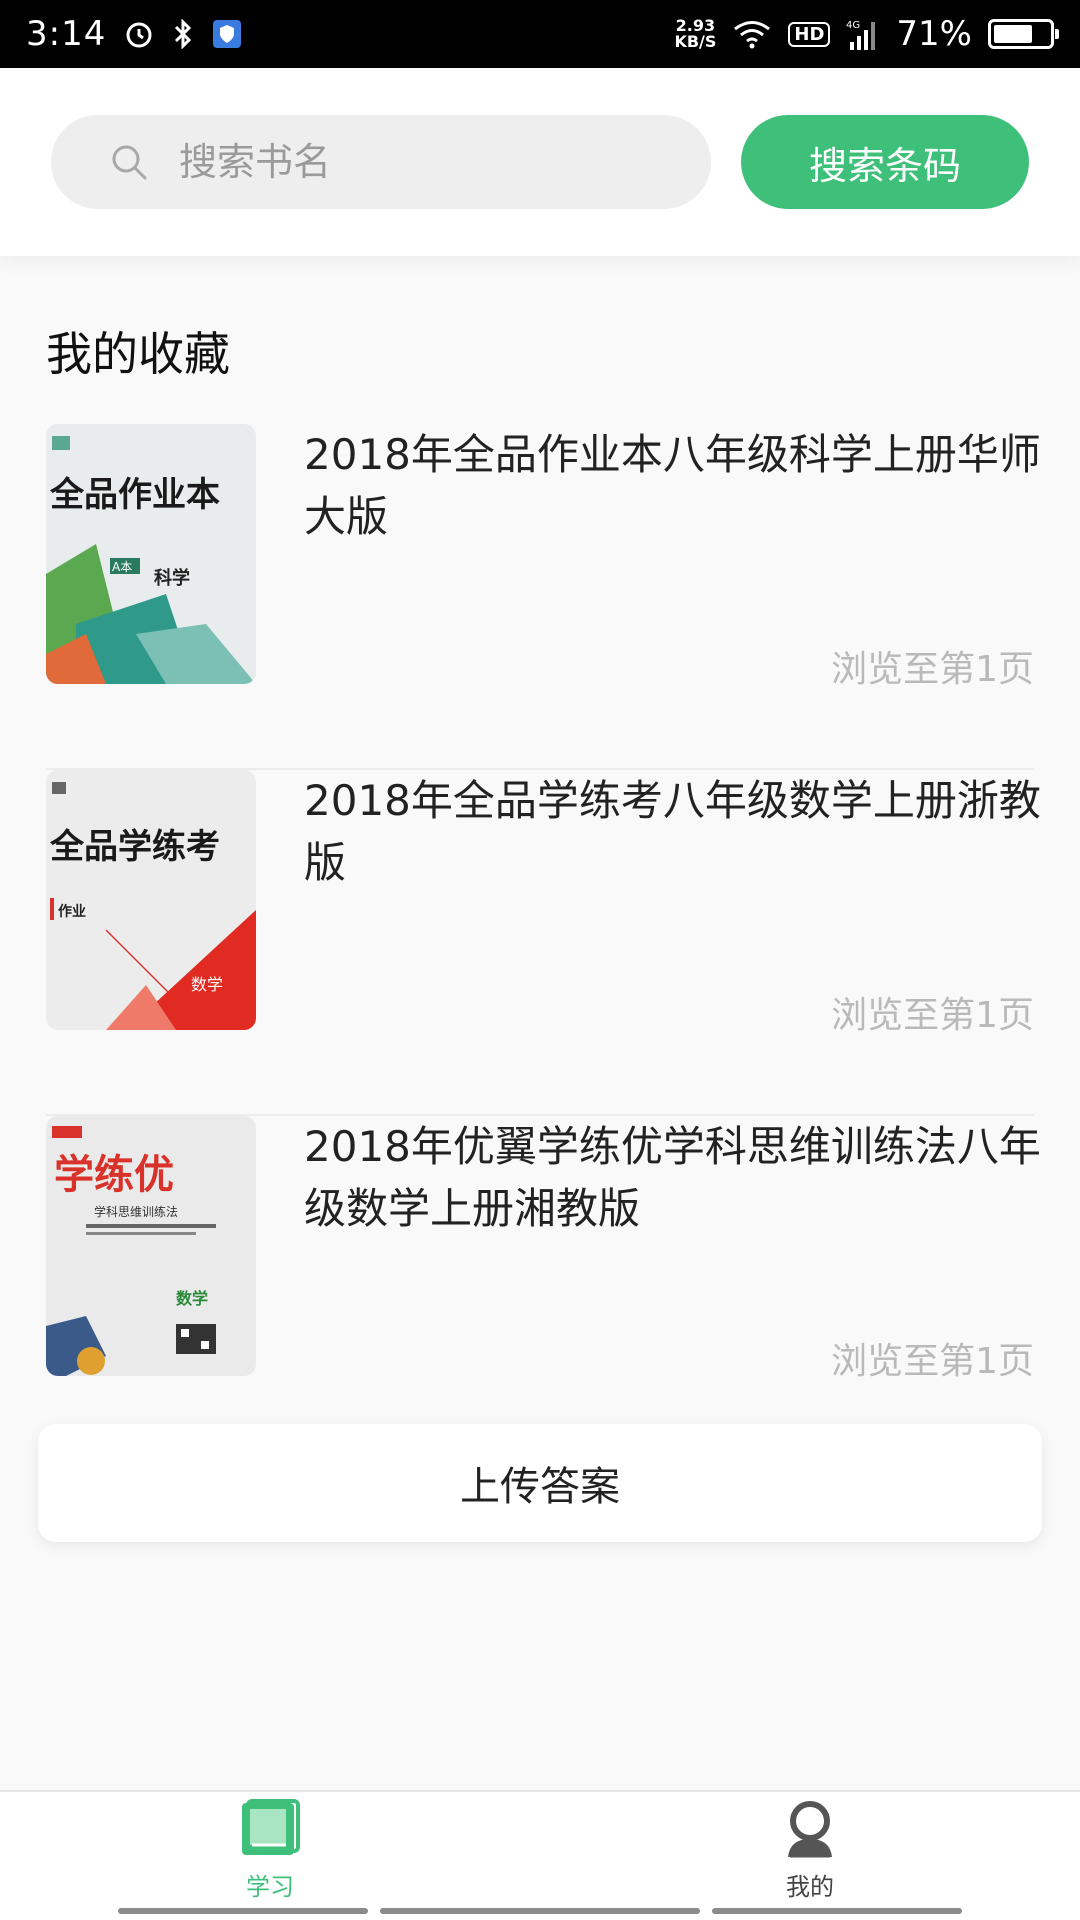 This screenshot has width=1080, height=1920. Describe the element at coordinates (674, 832) in the screenshot. I see `book-title: 2018年全品学练考八年级数学上册浙教版` at that location.